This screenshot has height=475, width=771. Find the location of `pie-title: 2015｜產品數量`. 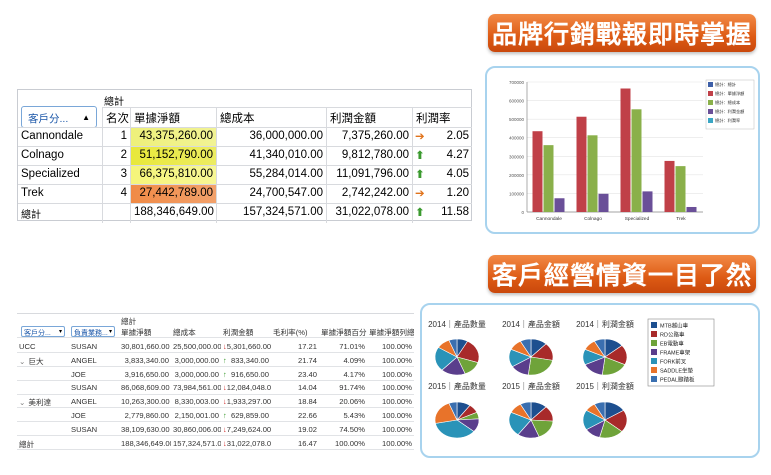

pie-title: 2015｜產品數量 is located at coordinates (457, 386).